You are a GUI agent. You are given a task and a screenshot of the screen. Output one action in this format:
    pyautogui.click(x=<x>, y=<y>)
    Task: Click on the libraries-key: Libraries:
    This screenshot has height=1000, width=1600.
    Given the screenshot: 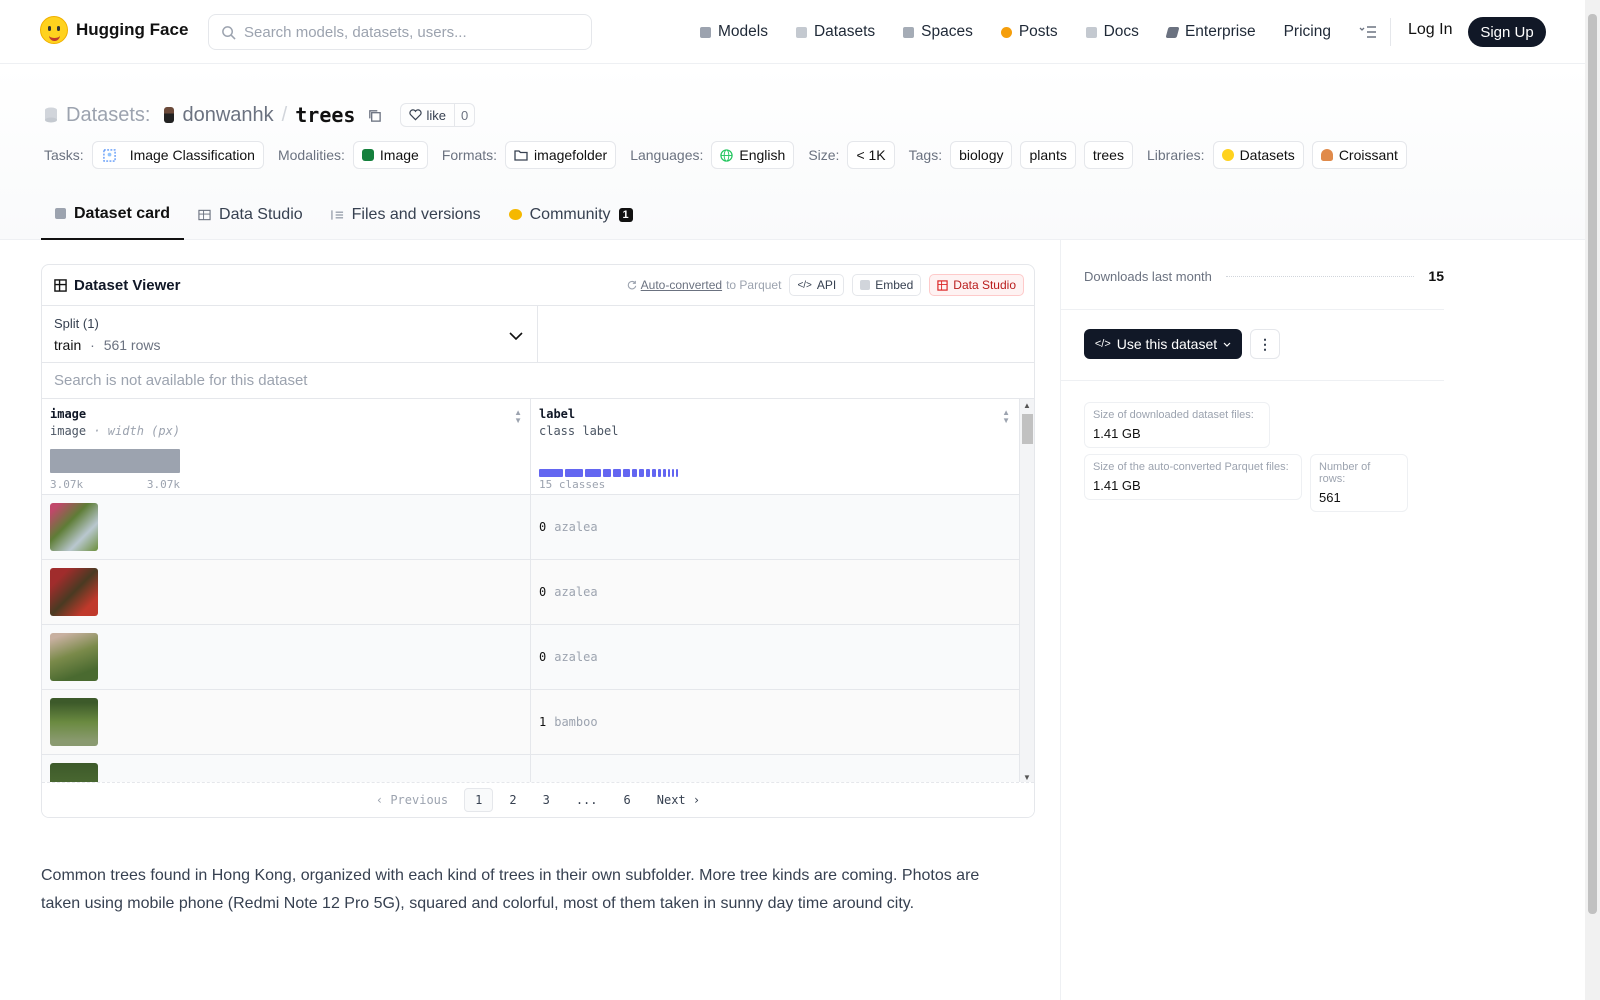 What is the action you would take?
    pyautogui.click(x=1175, y=155)
    